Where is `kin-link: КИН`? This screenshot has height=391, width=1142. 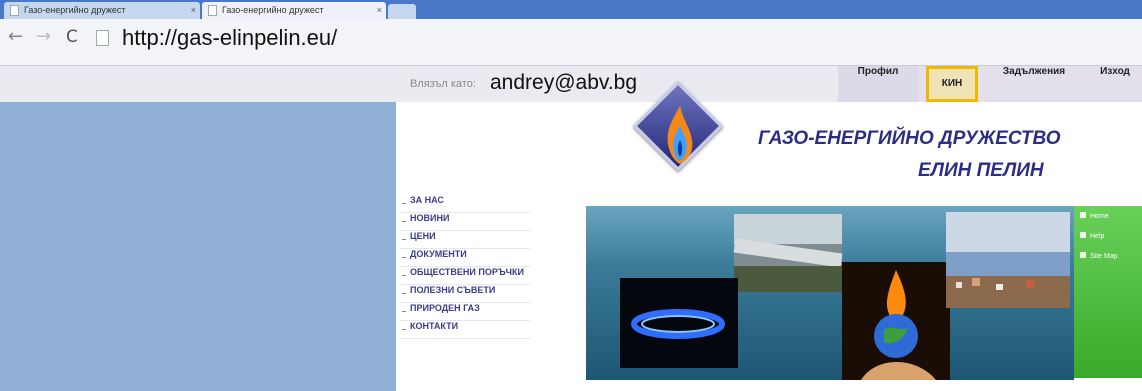
kin-link: КИН is located at coordinates (952, 84).